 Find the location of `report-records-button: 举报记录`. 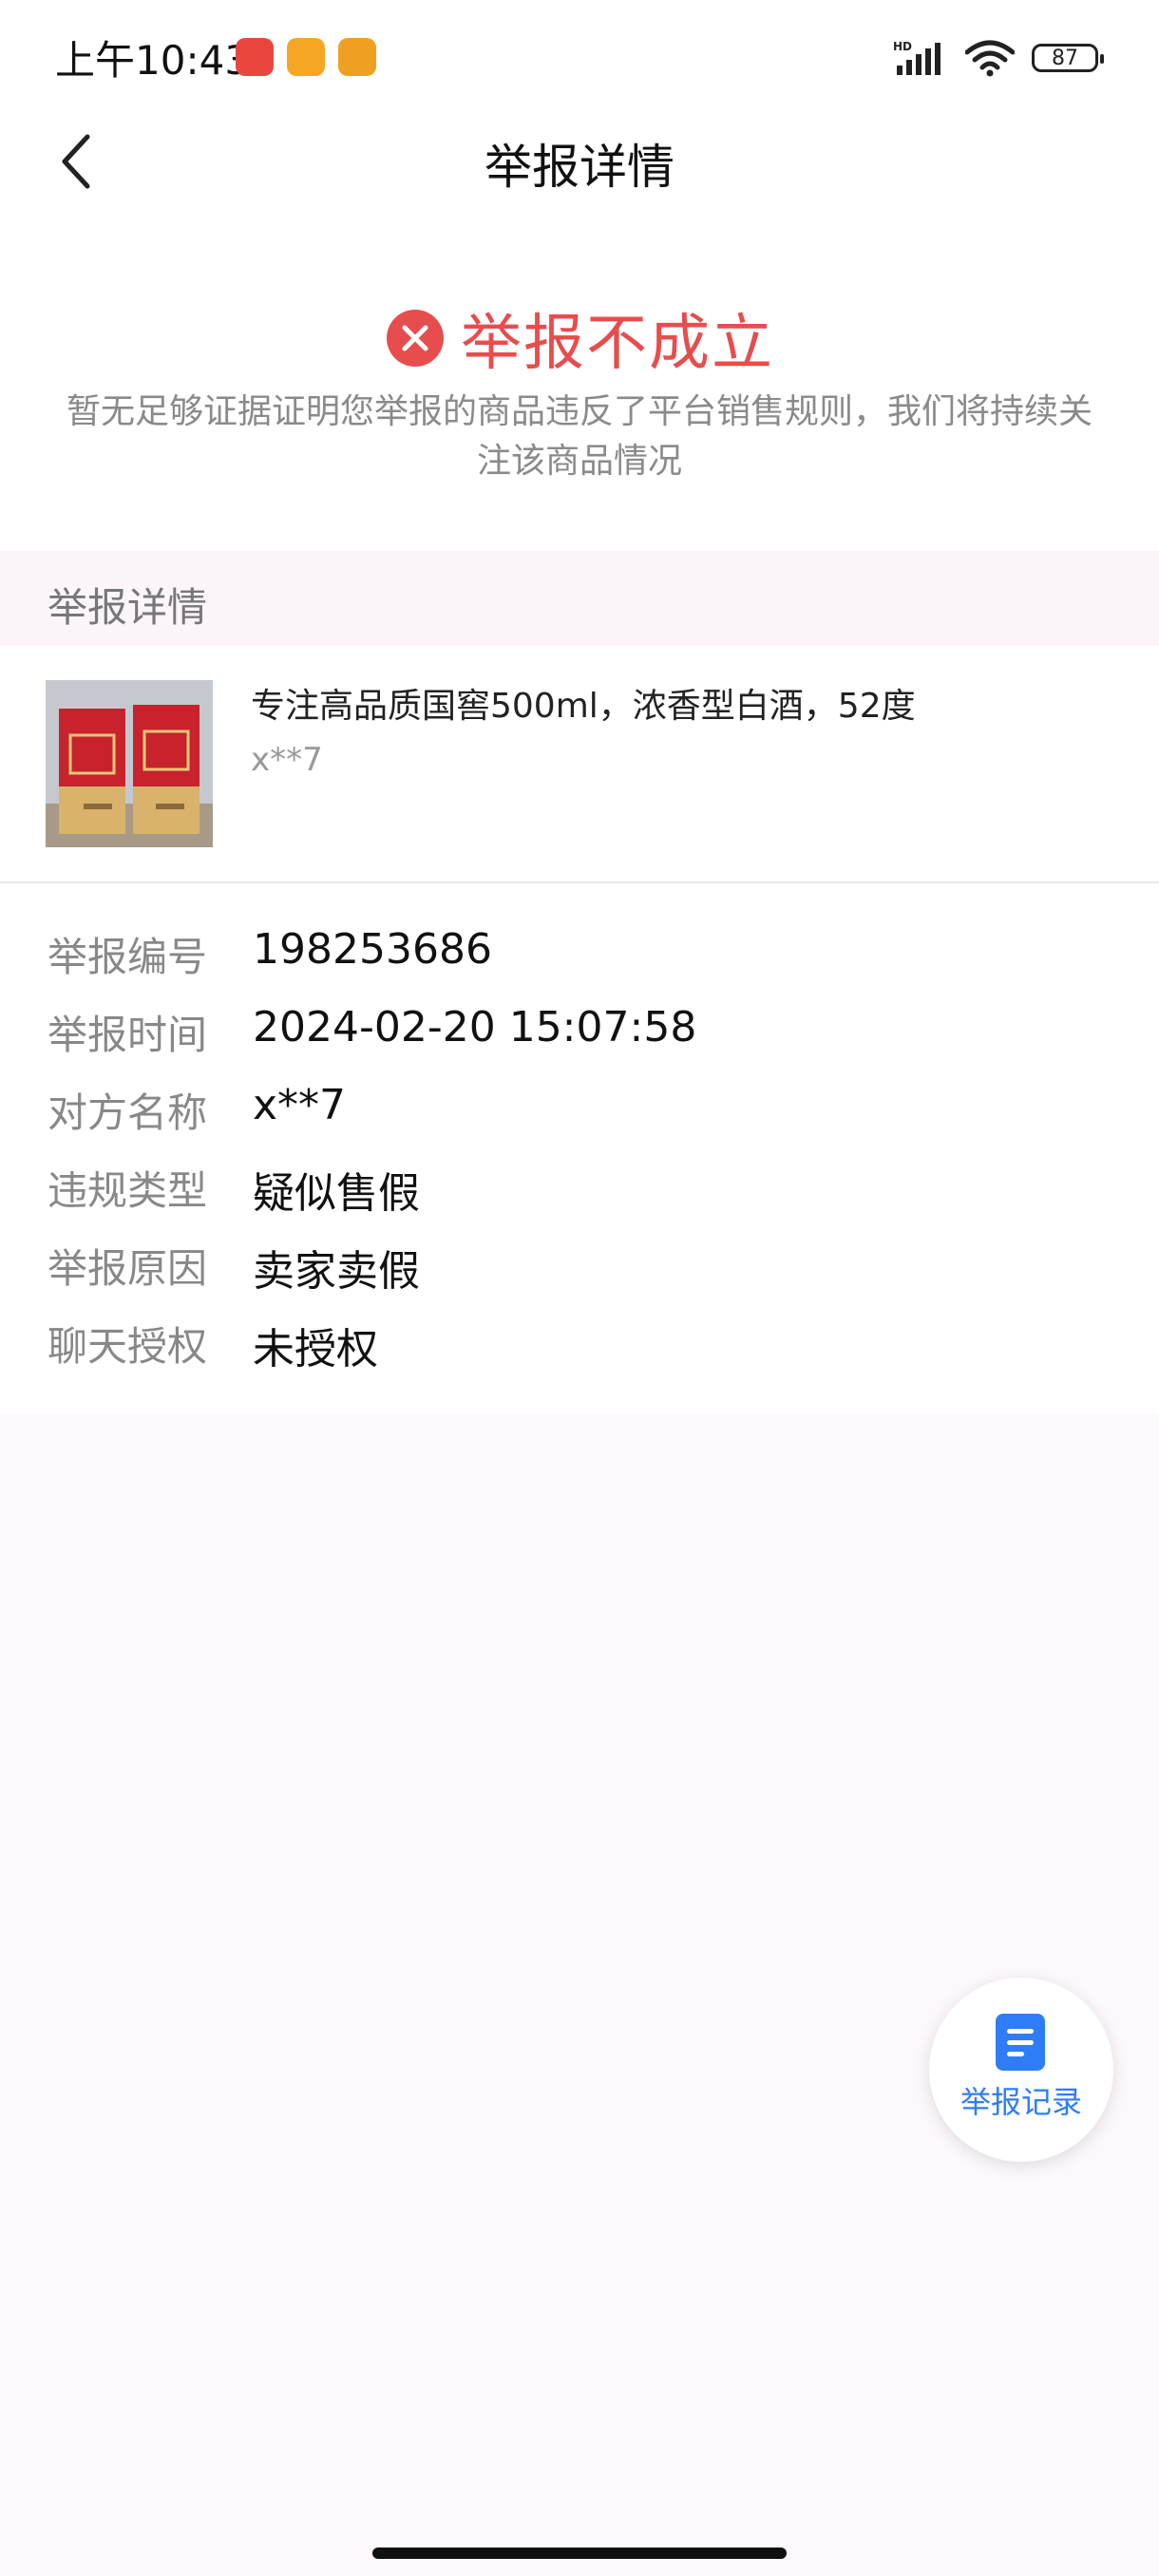

report-records-button: 举报记录 is located at coordinates (1021, 2070).